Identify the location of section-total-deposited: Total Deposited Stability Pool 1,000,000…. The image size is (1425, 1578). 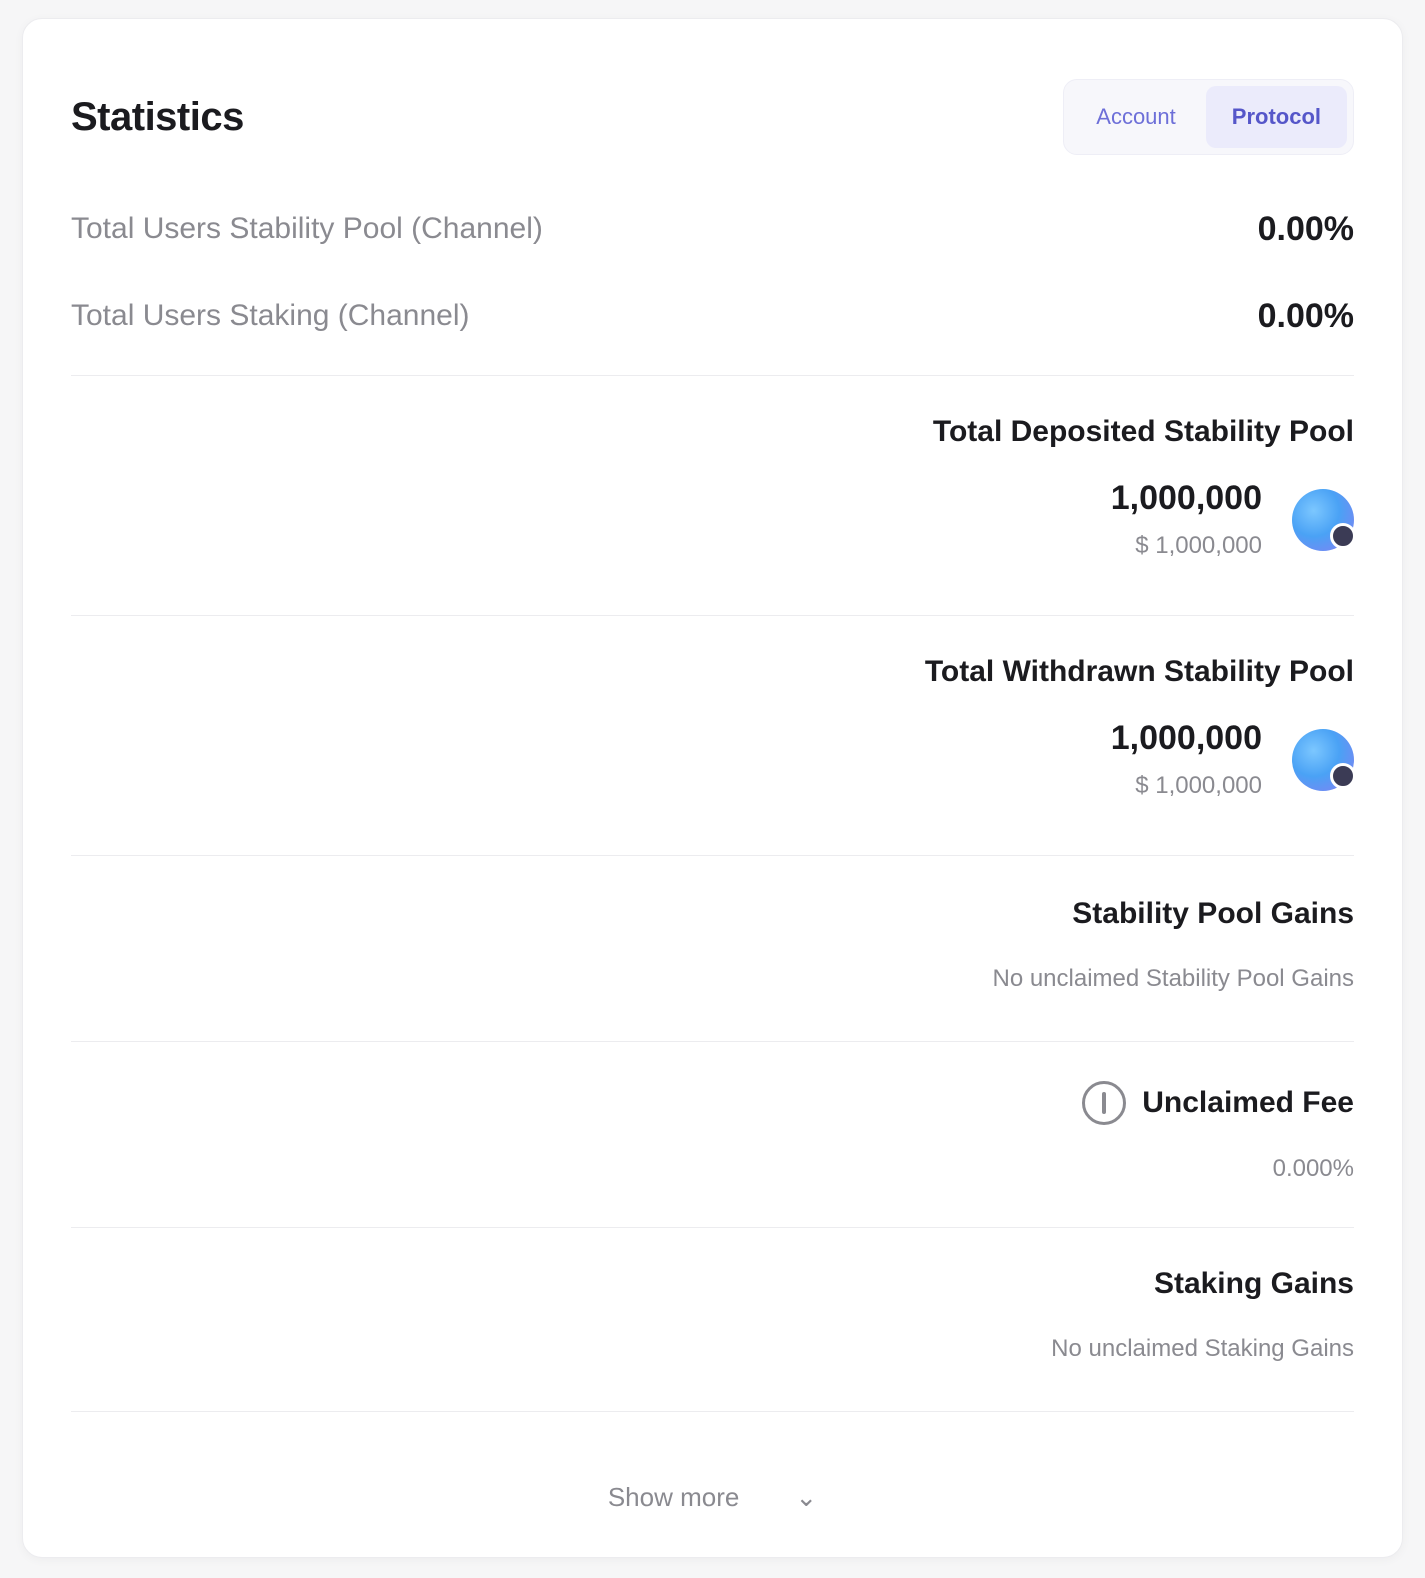
(713, 487).